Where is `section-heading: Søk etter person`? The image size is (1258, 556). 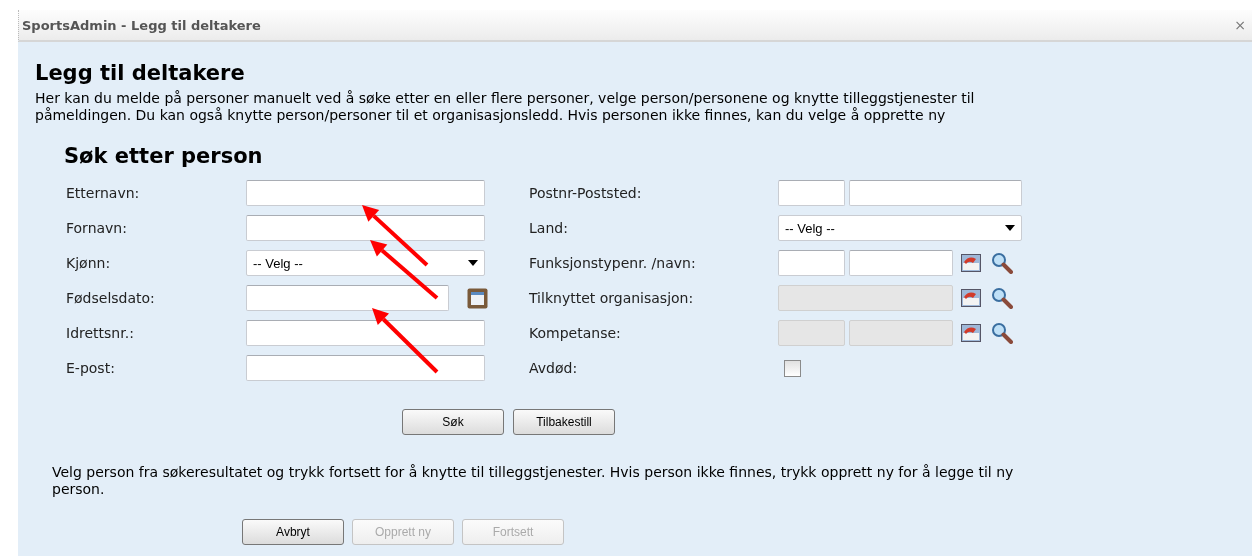
section-heading: Søk etter person is located at coordinates (164, 156).